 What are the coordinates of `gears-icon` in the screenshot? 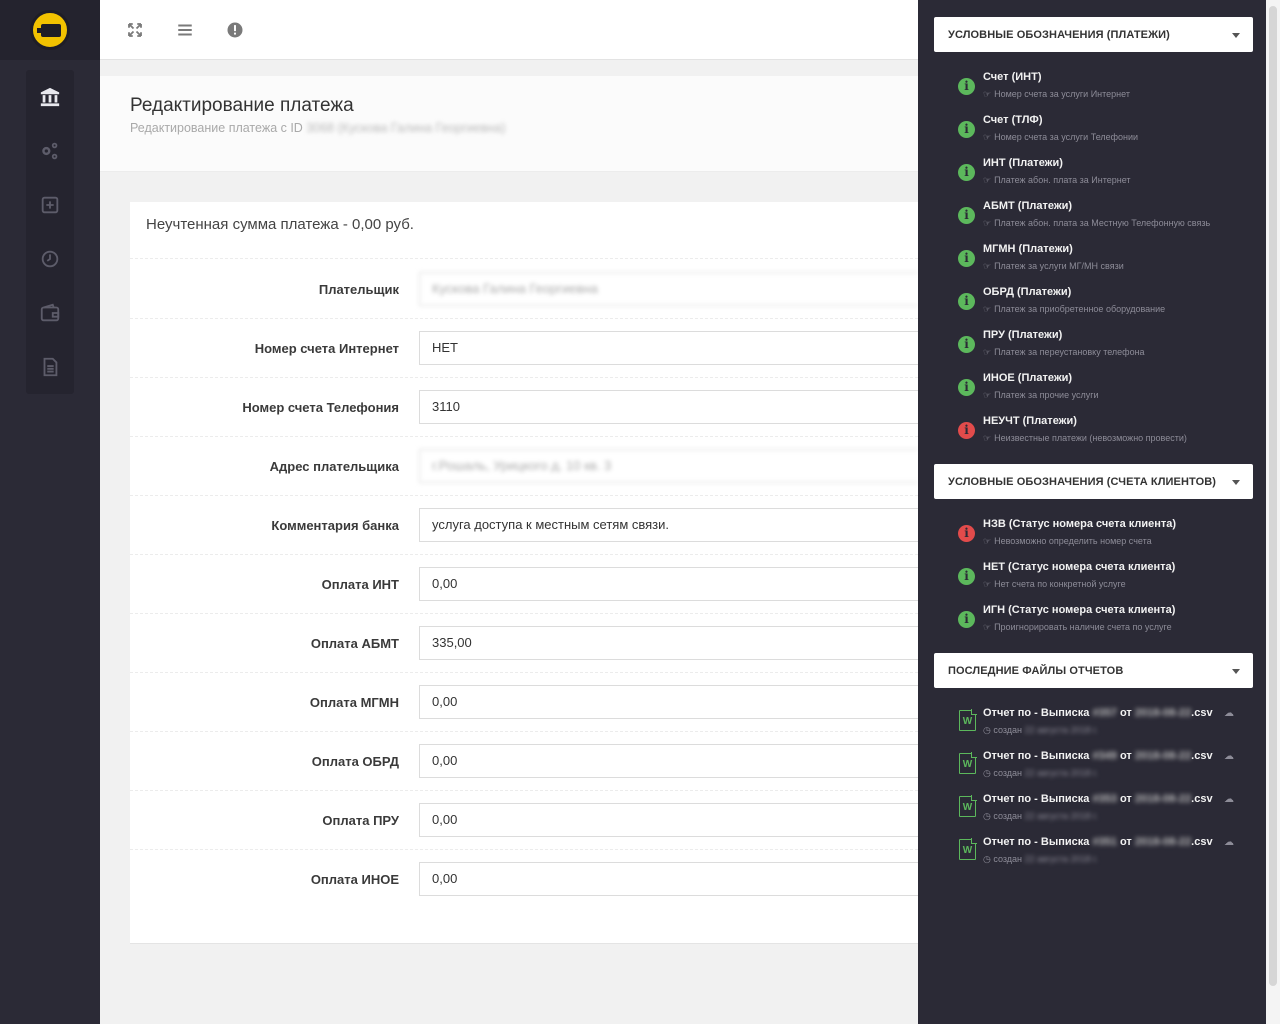 It's located at (50, 151).